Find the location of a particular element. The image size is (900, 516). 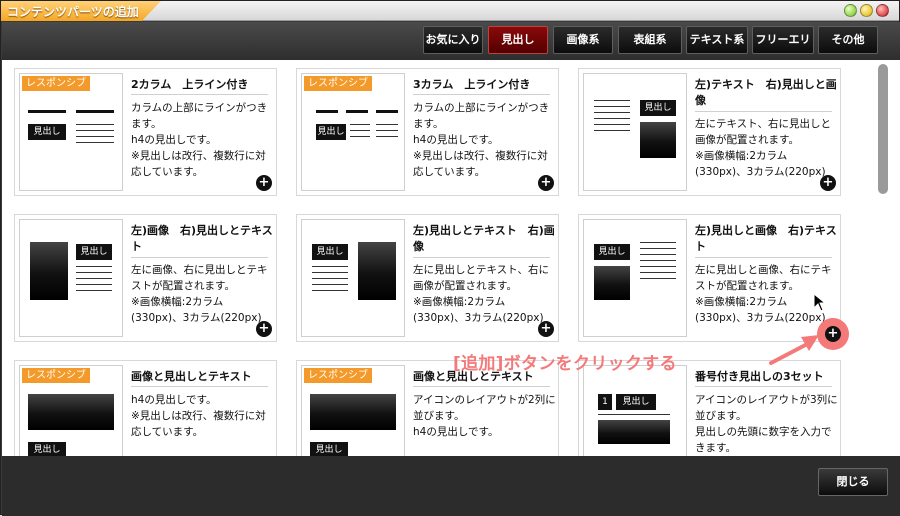

mouse-cursor-icon is located at coordinates (820, 302).